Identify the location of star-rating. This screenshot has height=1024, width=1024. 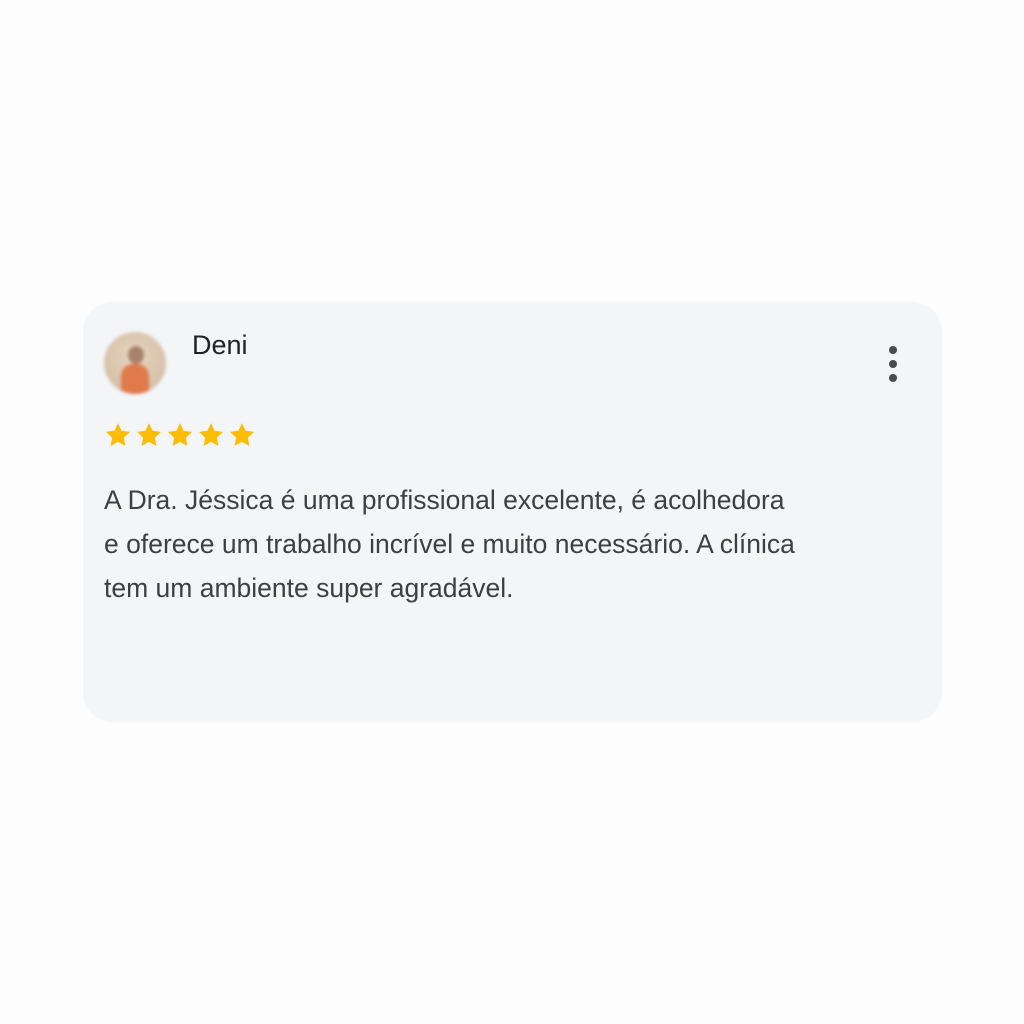
(180, 435).